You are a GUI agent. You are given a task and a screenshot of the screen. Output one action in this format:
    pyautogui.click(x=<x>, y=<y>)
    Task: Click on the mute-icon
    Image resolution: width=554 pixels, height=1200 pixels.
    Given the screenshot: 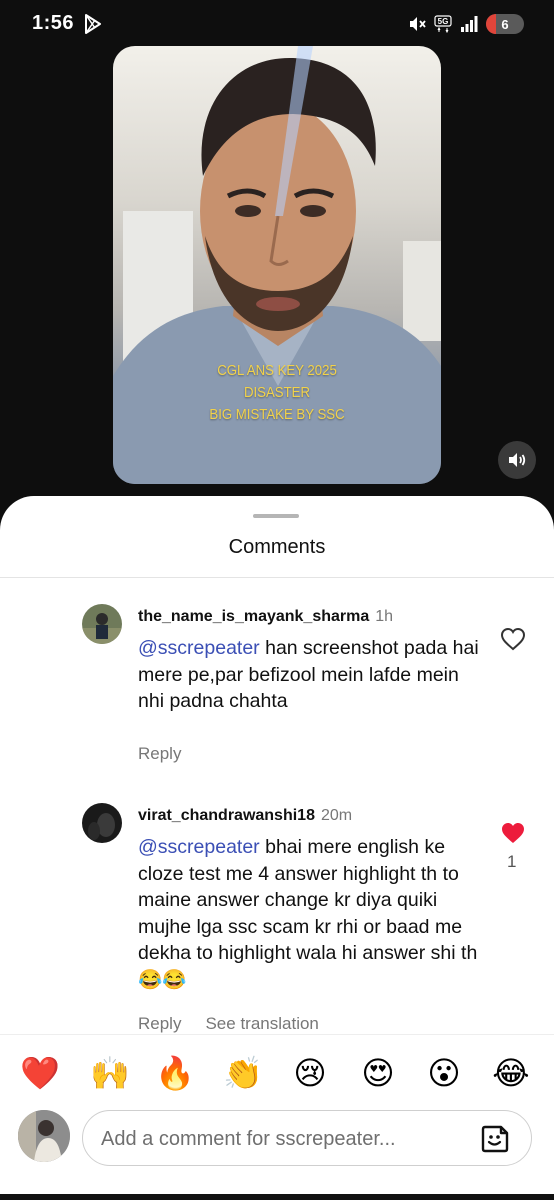 What is the action you would take?
    pyautogui.click(x=418, y=24)
    